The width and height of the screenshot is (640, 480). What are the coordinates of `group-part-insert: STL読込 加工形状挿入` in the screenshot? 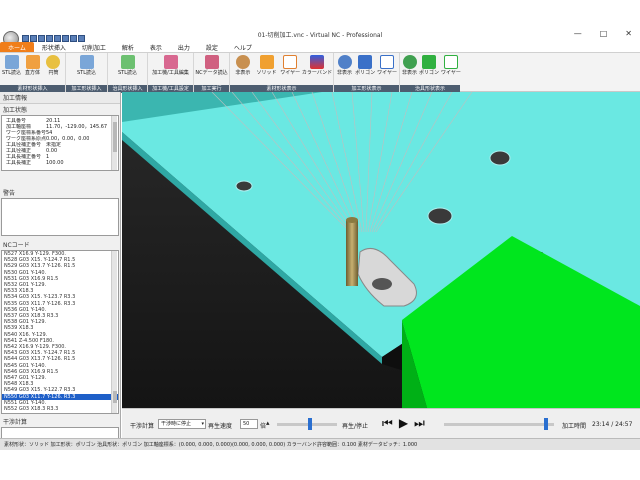 It's located at (87, 73).